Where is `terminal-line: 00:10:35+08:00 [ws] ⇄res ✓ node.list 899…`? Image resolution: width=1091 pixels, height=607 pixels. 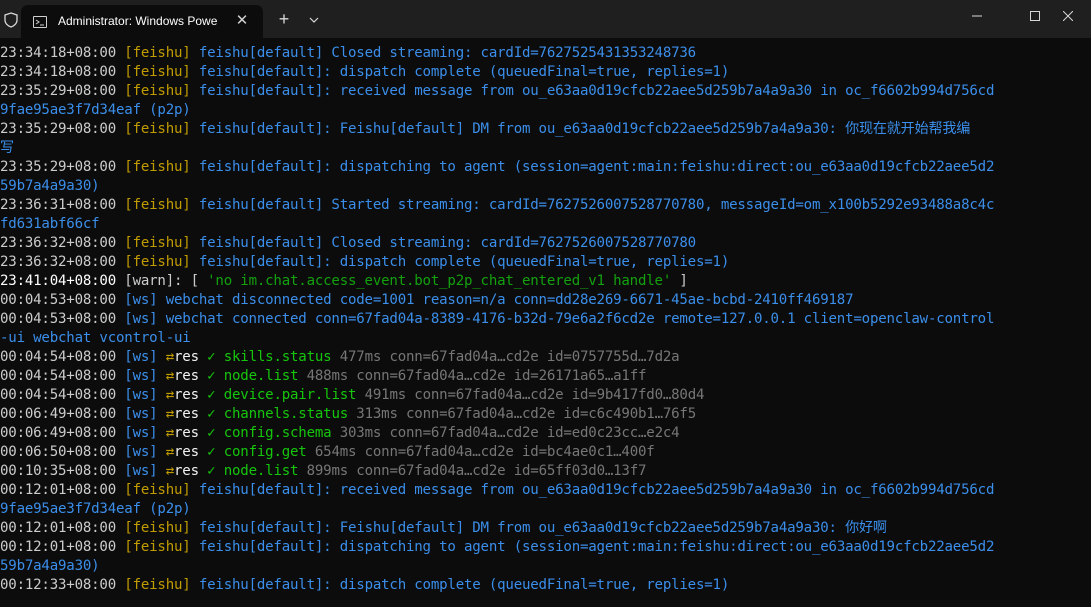
terminal-line: 00:10:35+08:00 [ws] ⇄res ✓ node.list 899… is located at coordinates (323, 471).